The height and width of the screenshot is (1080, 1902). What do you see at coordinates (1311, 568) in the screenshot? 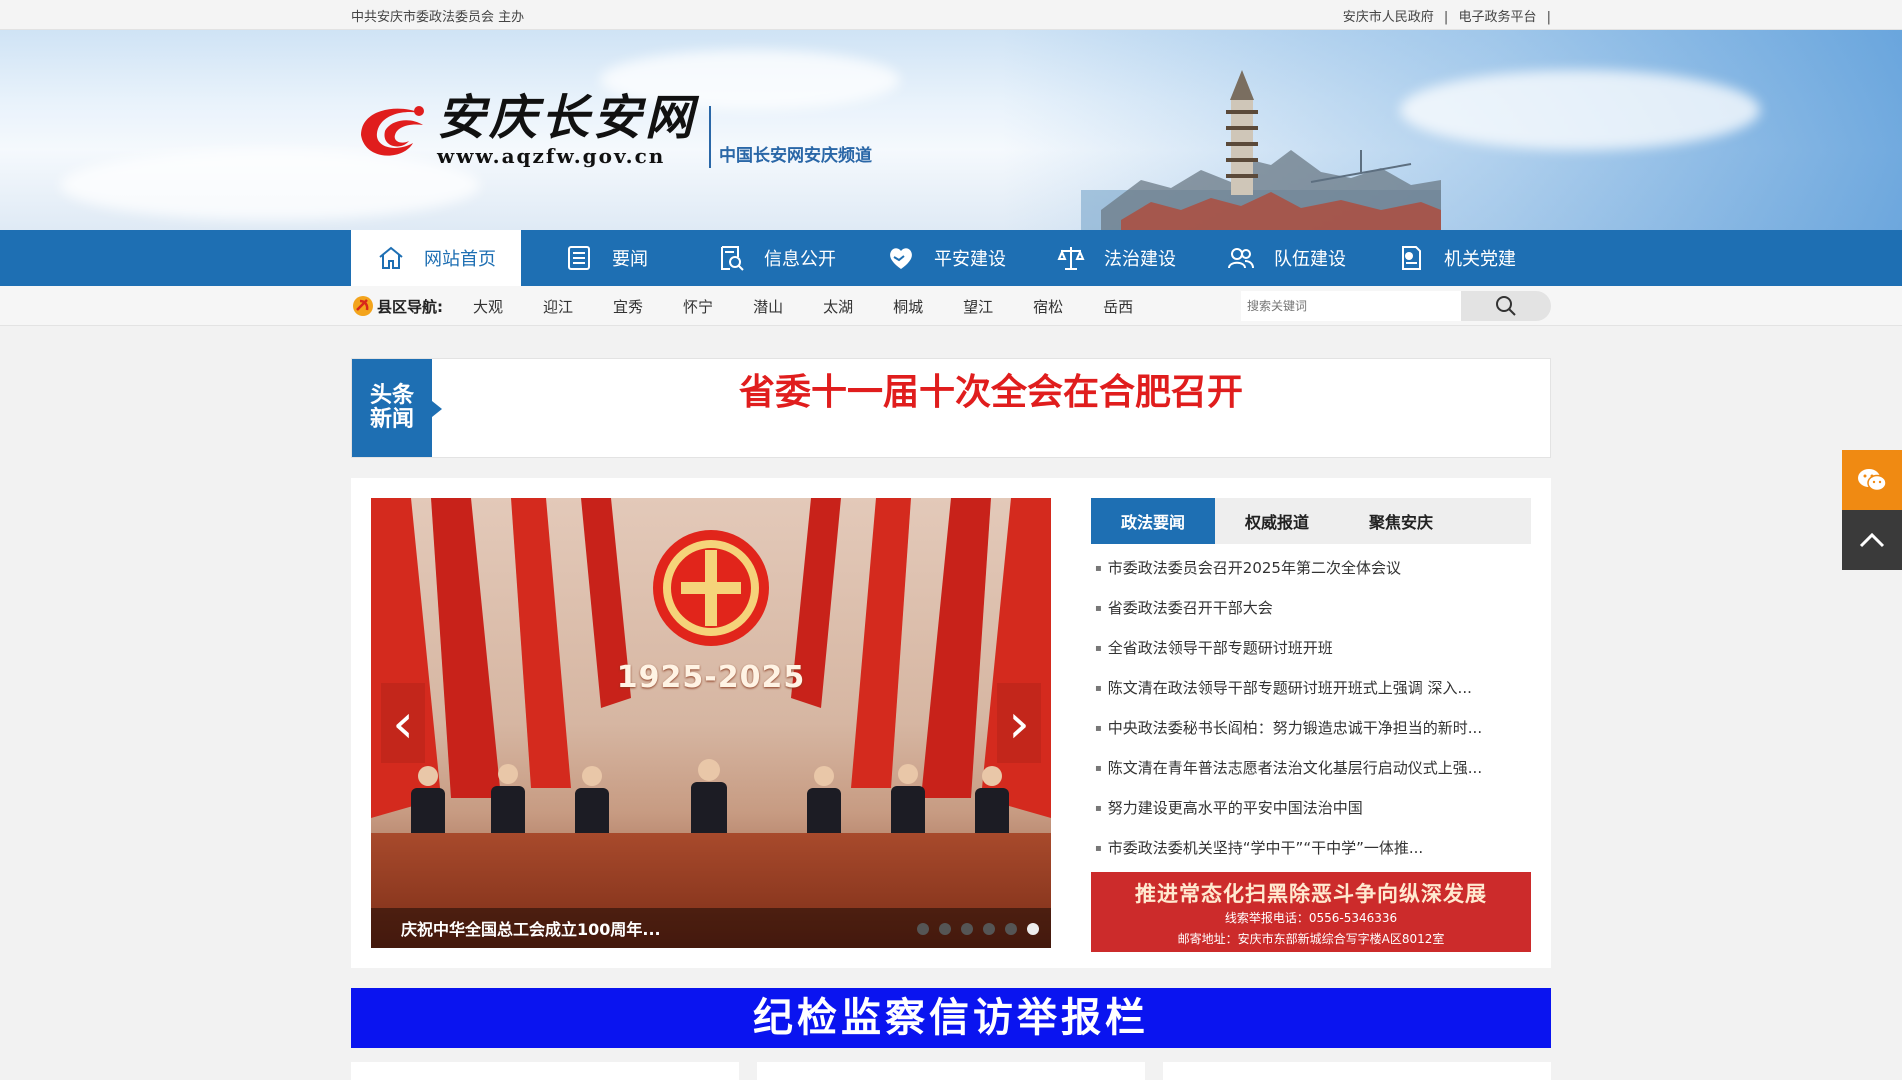
I see `news-item: 市委政法委员会召开2025年第二次全体会议` at bounding box center [1311, 568].